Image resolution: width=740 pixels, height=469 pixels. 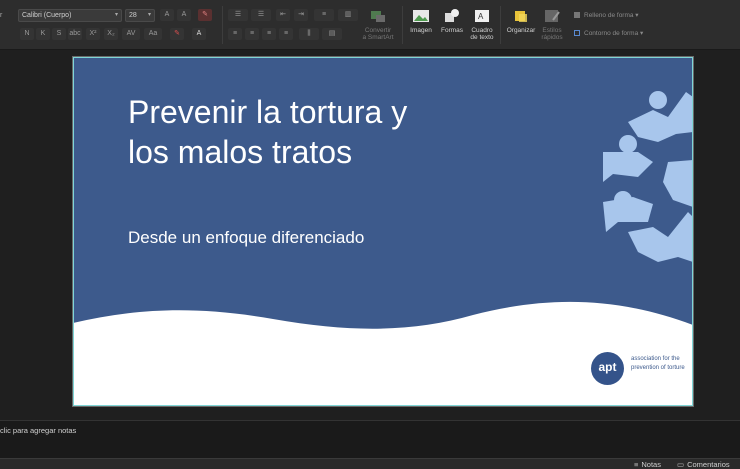 What do you see at coordinates (301, 15) in the screenshot?
I see `increase-indent-icon: ⇥` at bounding box center [301, 15].